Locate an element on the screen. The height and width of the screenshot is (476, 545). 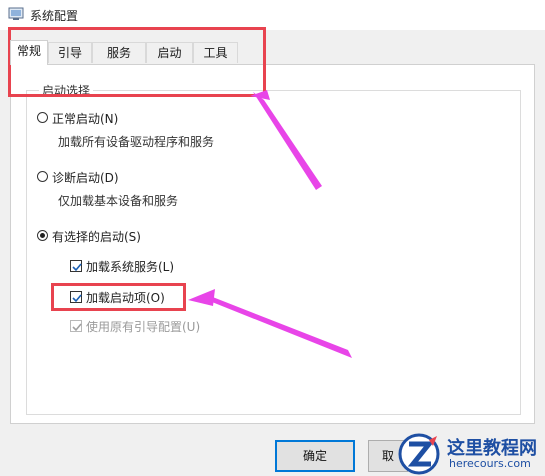
ok-button: 确定 is located at coordinates (315, 456).